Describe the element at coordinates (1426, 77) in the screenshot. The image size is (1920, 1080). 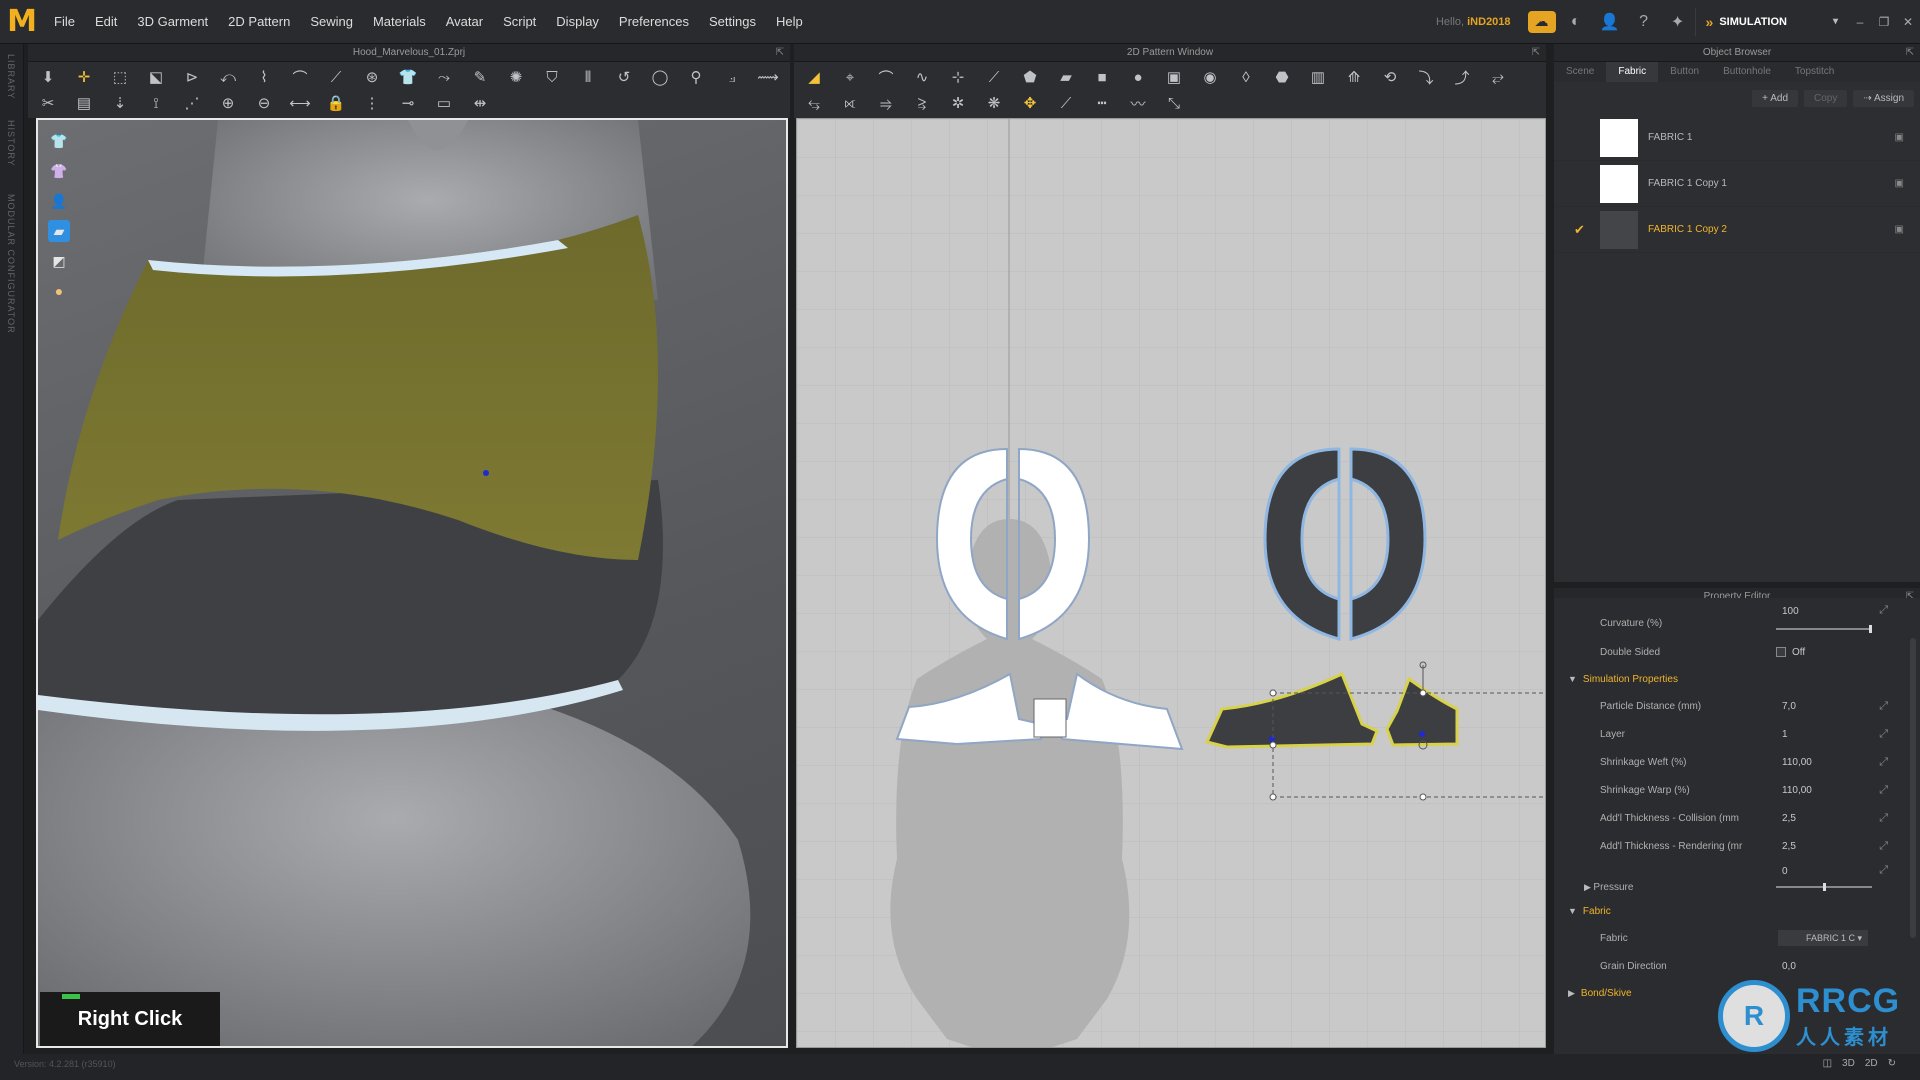
I see `segment-sew-icon: ⤵` at that location.